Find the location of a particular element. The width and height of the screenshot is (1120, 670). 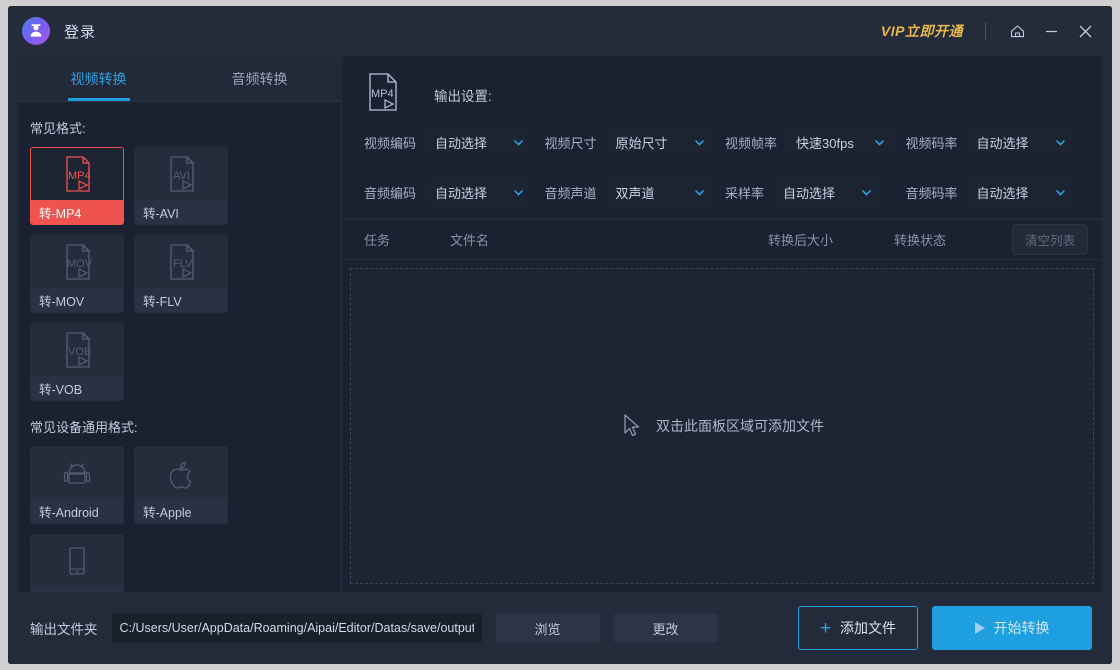

video-size-select: 原始尺寸 is located at coordinates (659, 142).